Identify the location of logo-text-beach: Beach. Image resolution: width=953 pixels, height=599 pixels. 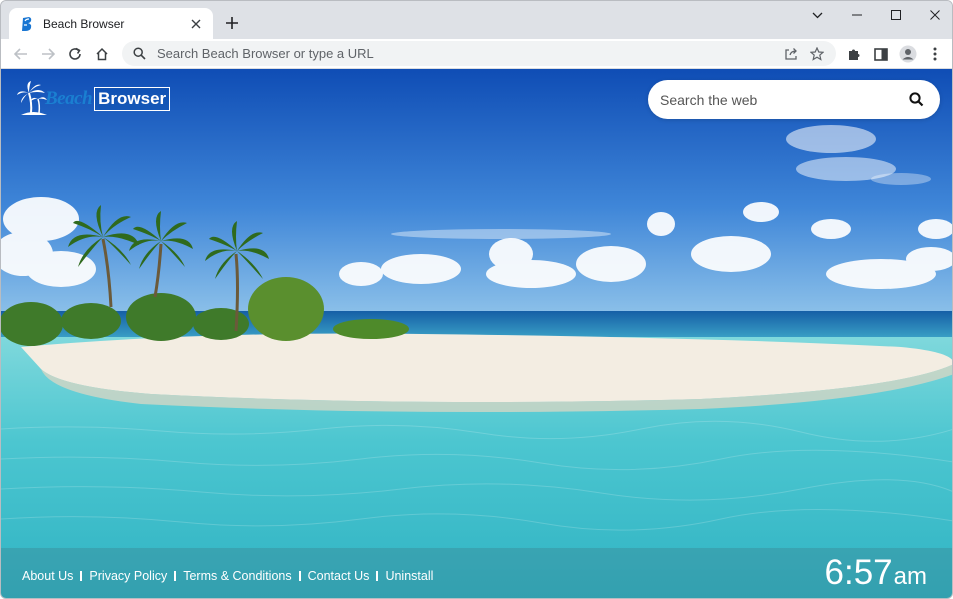
(69, 98).